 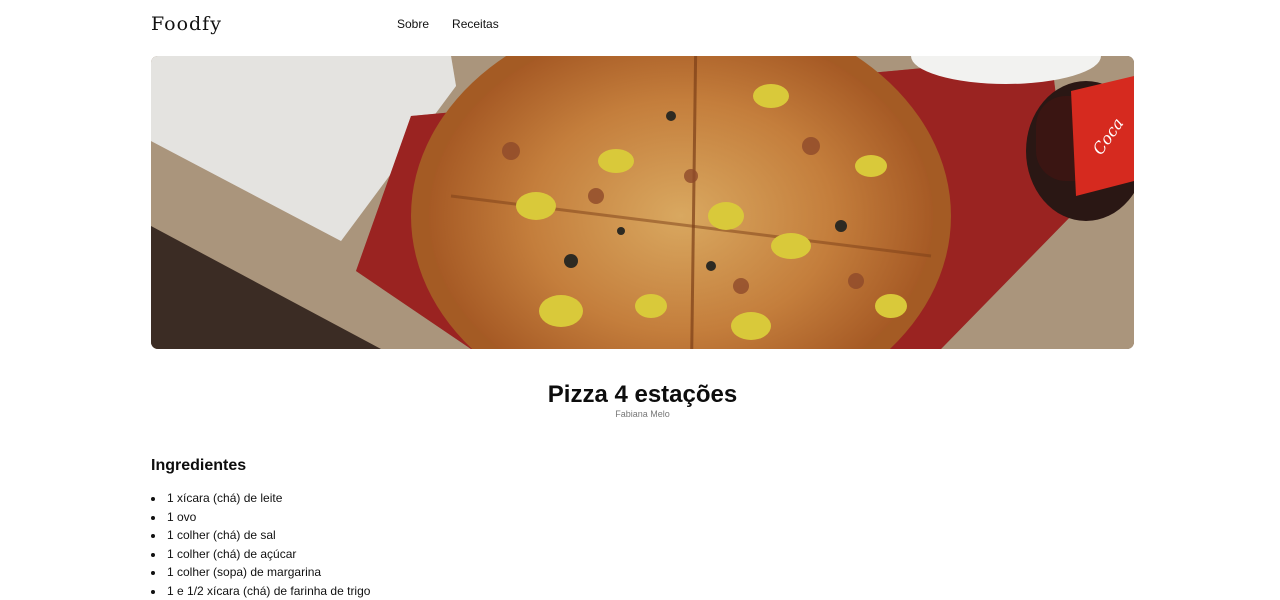 What do you see at coordinates (640, 395) in the screenshot?
I see `recipe-title: Pizza 4 estações` at bounding box center [640, 395].